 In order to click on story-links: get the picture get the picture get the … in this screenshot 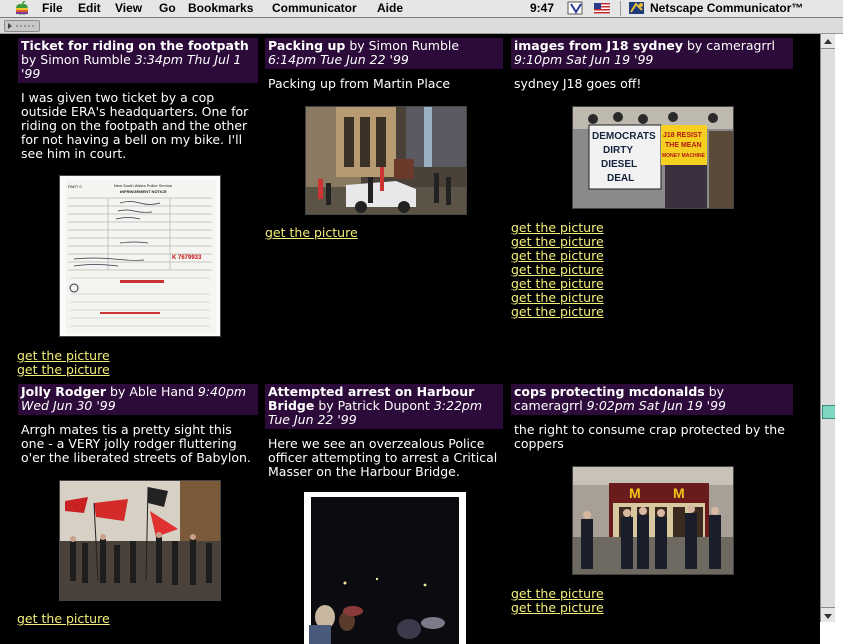, I will do `click(557, 270)`.